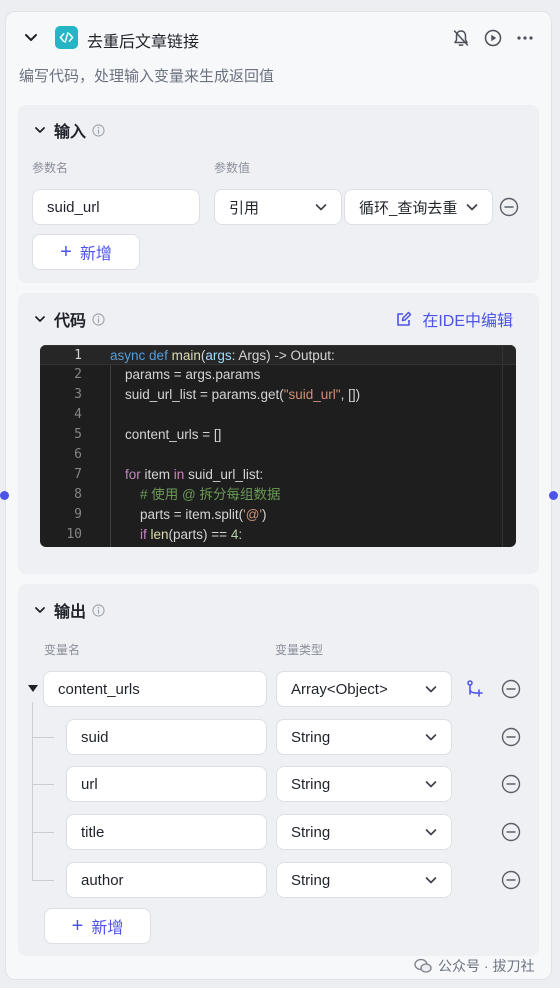  I want to click on param-name-value: suid_url, so click(73, 207).